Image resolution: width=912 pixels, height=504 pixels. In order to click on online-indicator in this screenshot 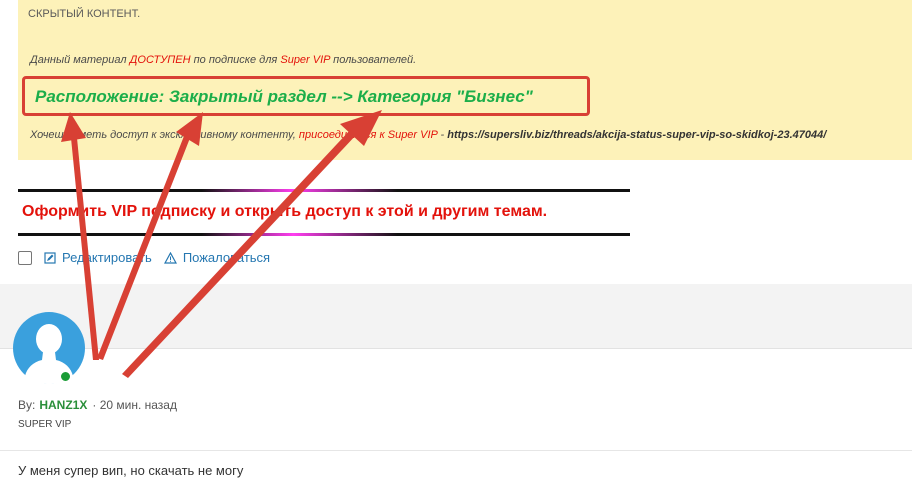, I will do `click(65, 376)`.